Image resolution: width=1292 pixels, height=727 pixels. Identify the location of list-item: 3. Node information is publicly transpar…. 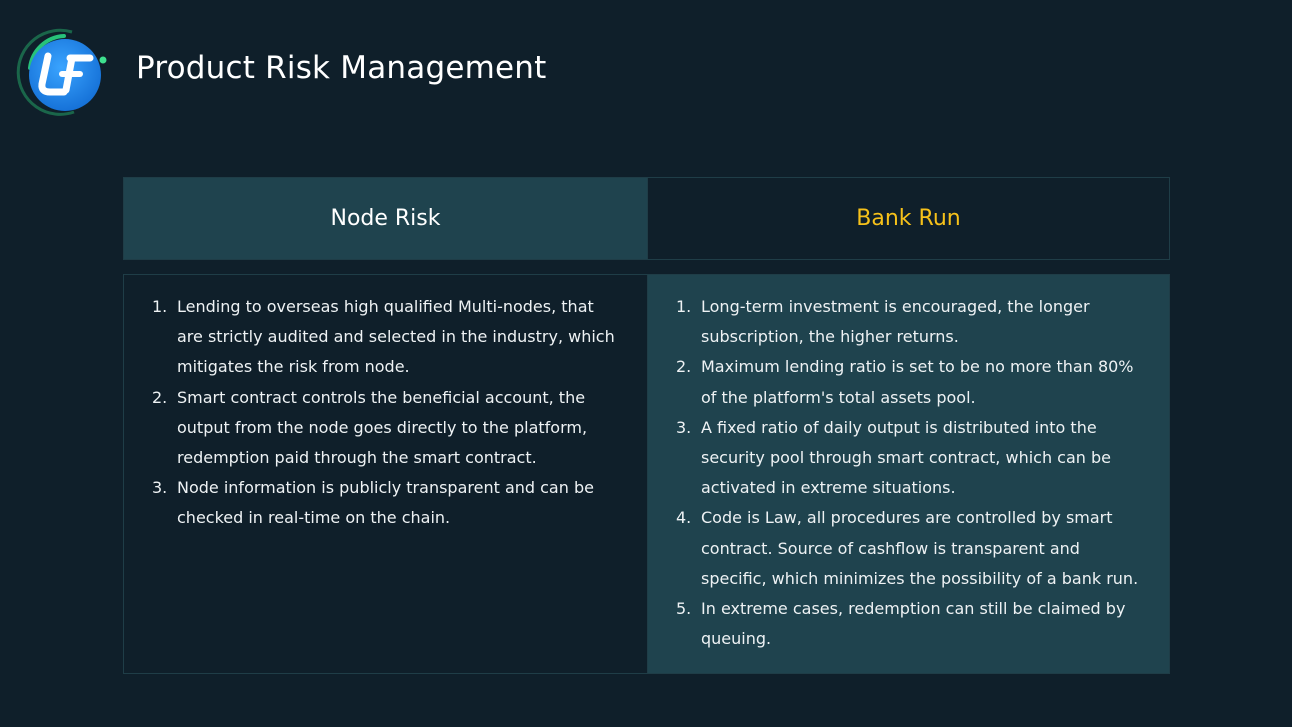
(387, 503).